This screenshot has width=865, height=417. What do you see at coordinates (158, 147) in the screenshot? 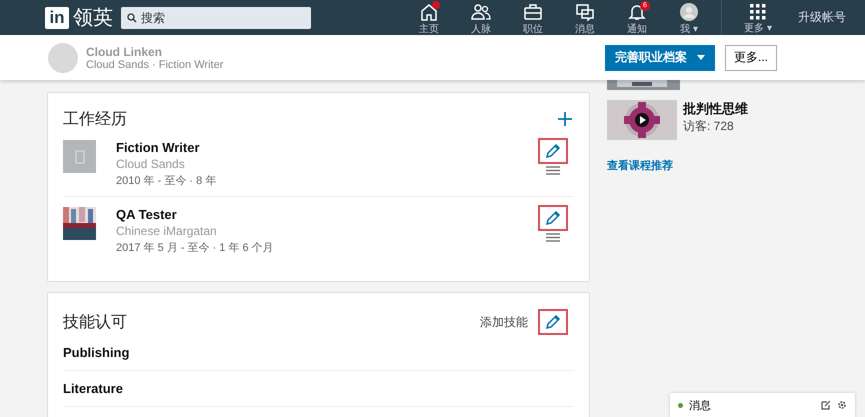
I see `job-title: Fiction Writer` at bounding box center [158, 147].